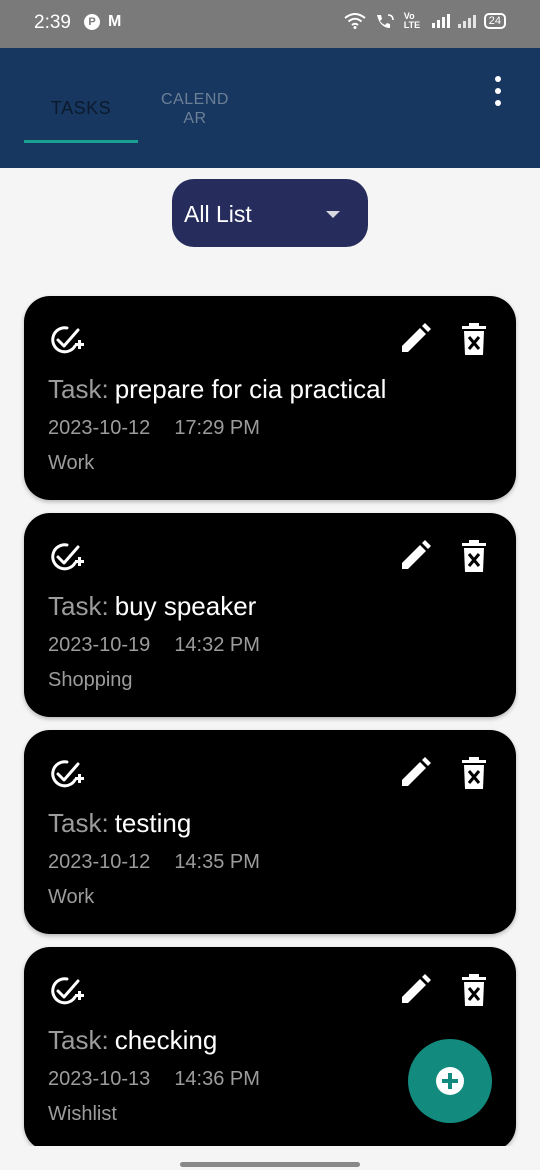  I want to click on task-date: 2023-10-19, so click(99, 645).